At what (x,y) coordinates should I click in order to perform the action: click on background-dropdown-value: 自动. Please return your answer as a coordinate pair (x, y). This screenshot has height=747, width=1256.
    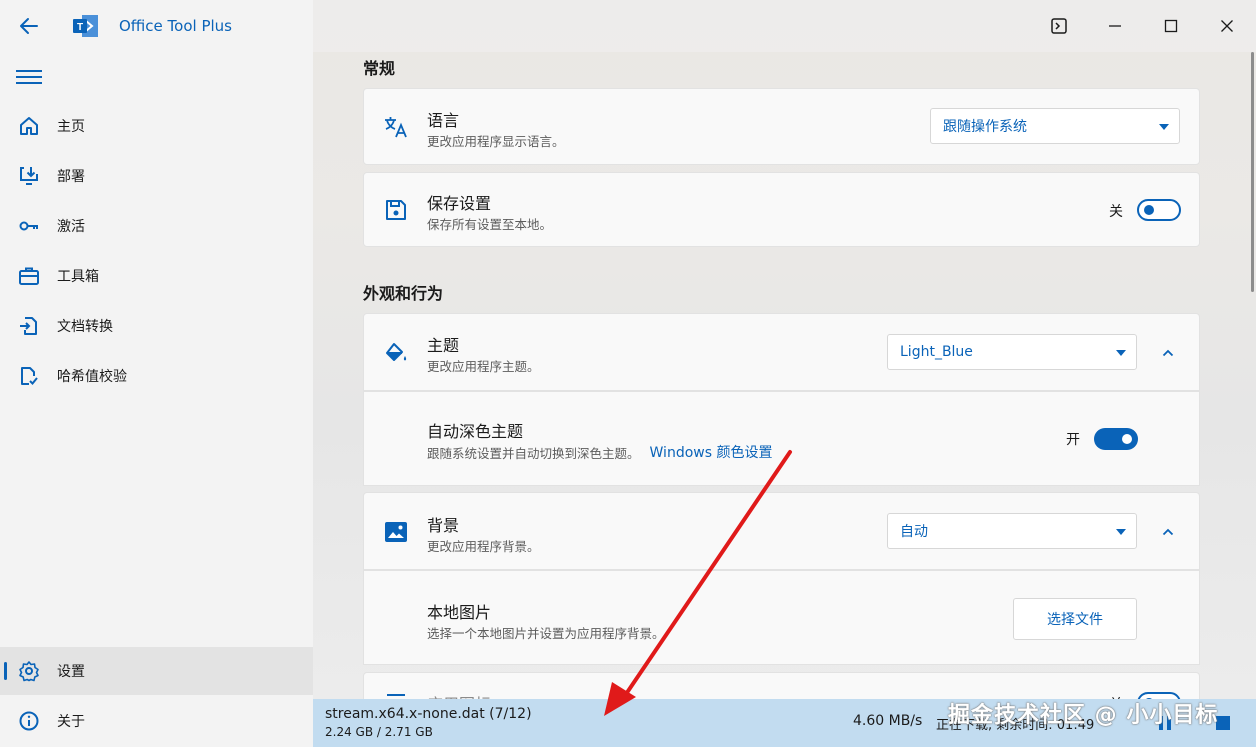
    Looking at the image, I should click on (914, 532).